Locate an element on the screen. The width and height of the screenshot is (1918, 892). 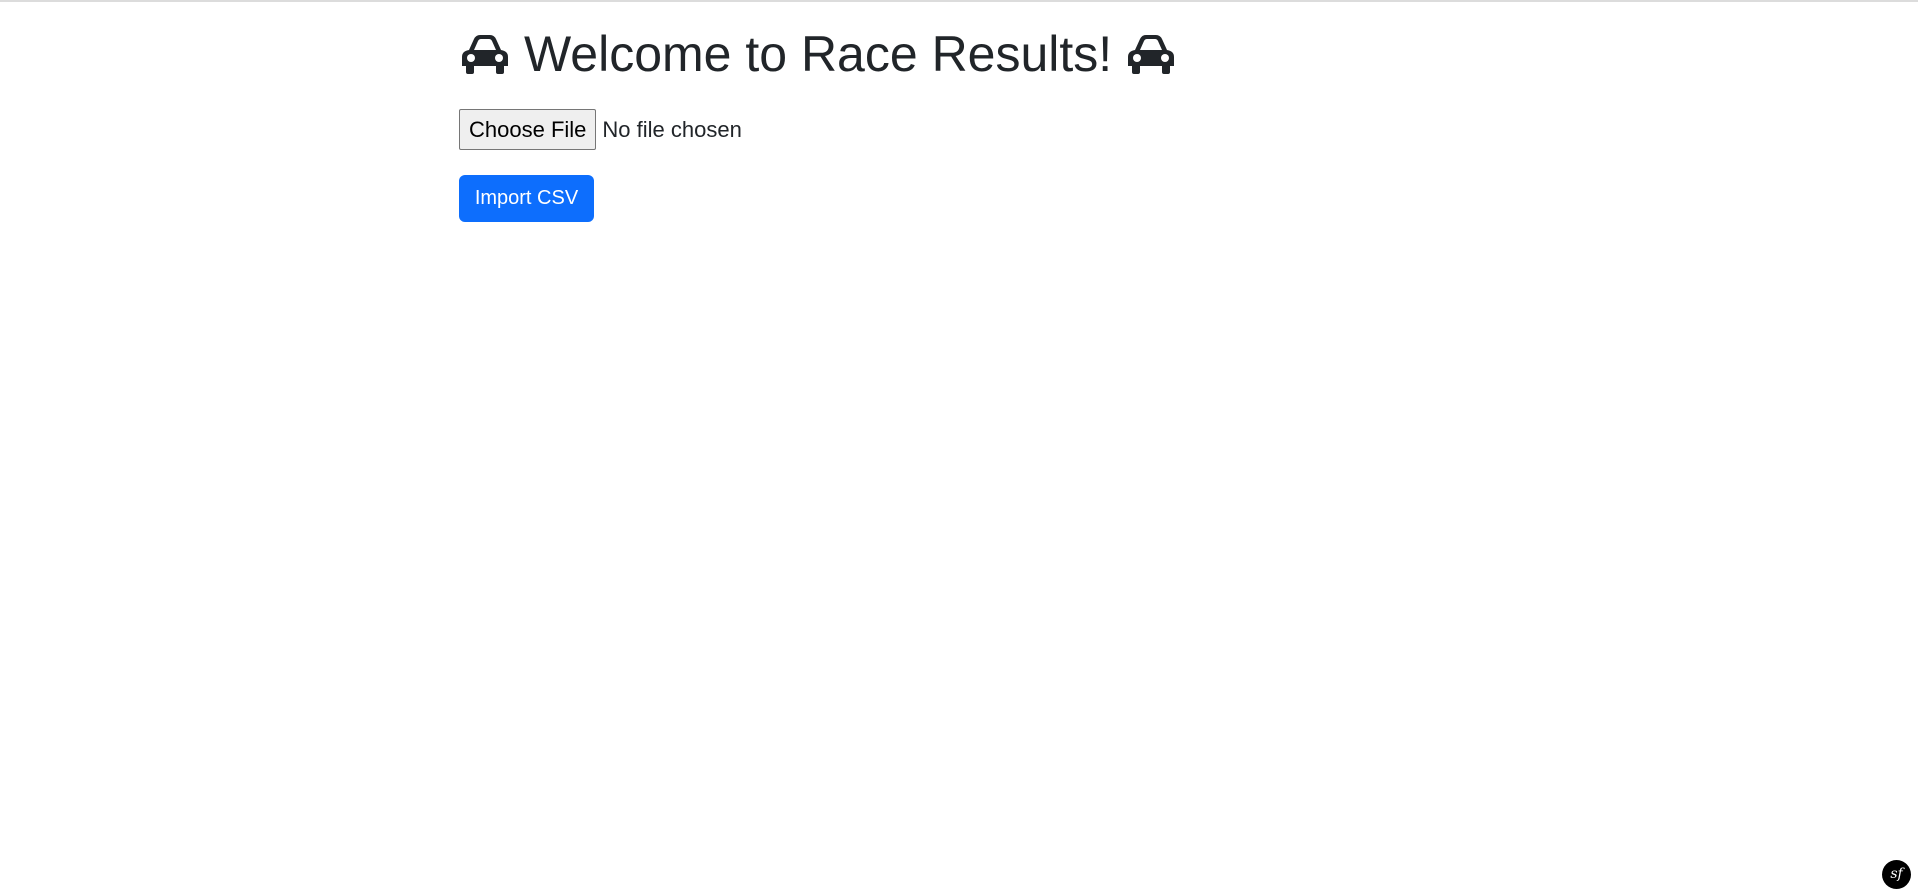
page-title: Welcome to Race Results! is located at coordinates (818, 54).